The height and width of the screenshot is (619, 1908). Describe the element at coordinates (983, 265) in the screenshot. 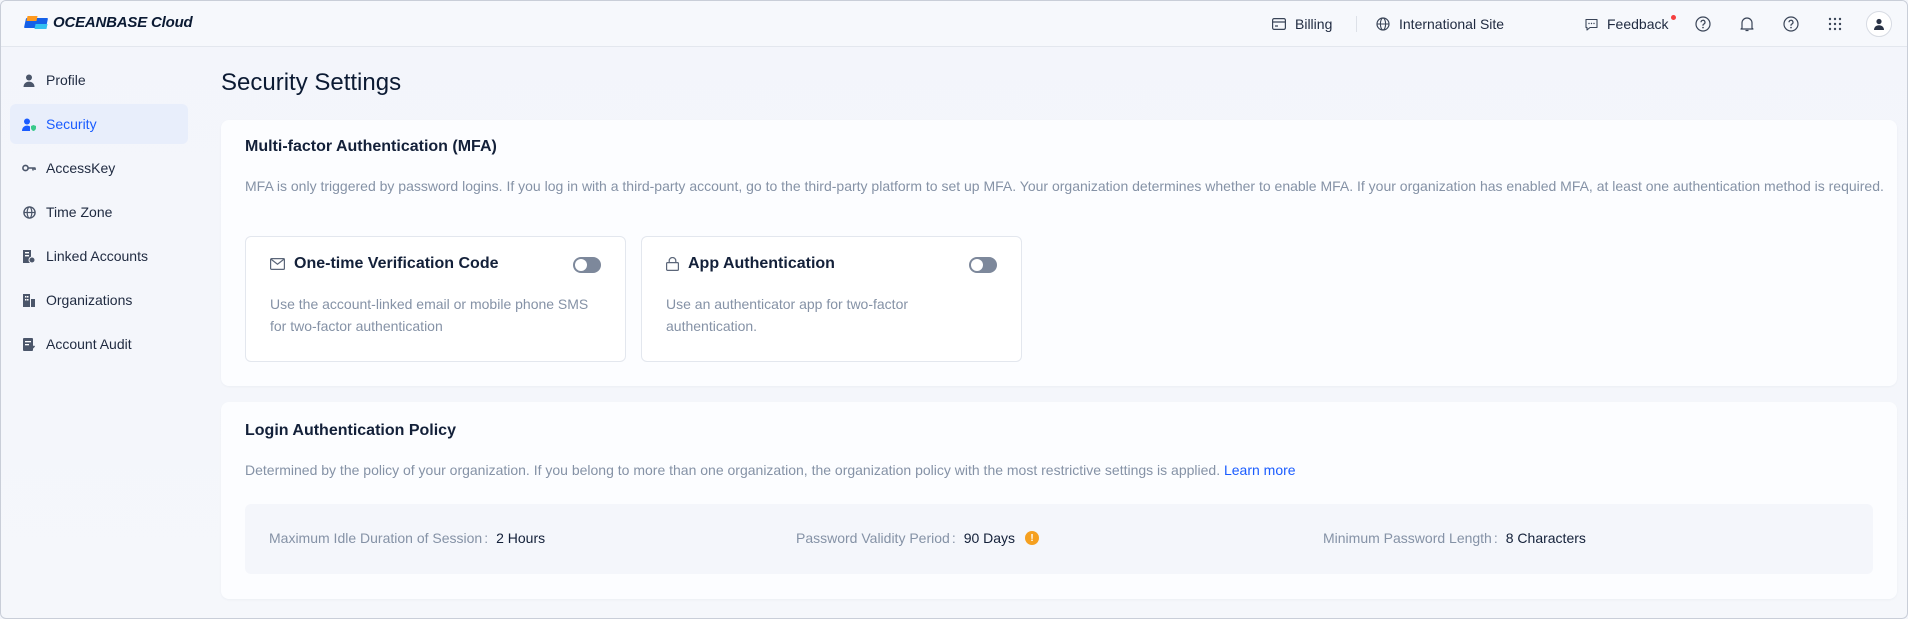

I see `app-authentication-toggle` at that location.